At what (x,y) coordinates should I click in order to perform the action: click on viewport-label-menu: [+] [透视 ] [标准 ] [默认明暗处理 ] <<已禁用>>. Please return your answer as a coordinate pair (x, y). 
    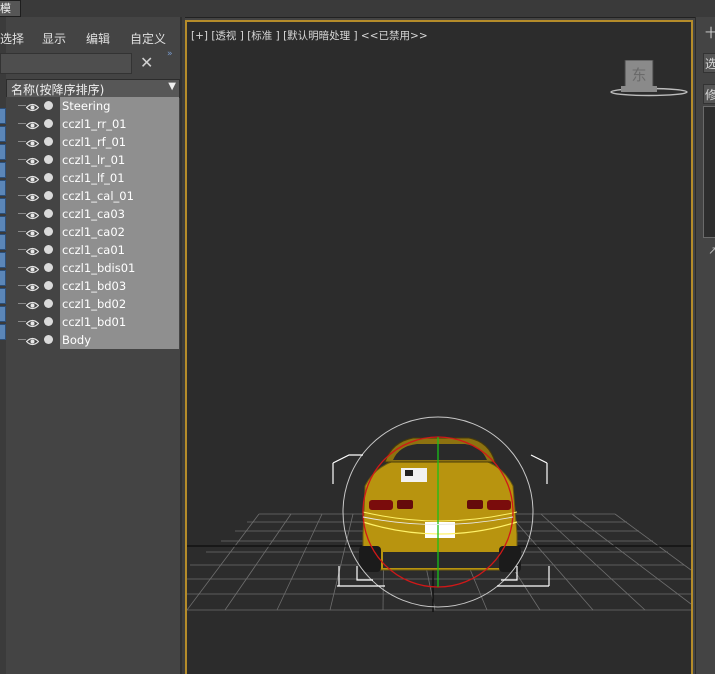
    Looking at the image, I should click on (309, 35).